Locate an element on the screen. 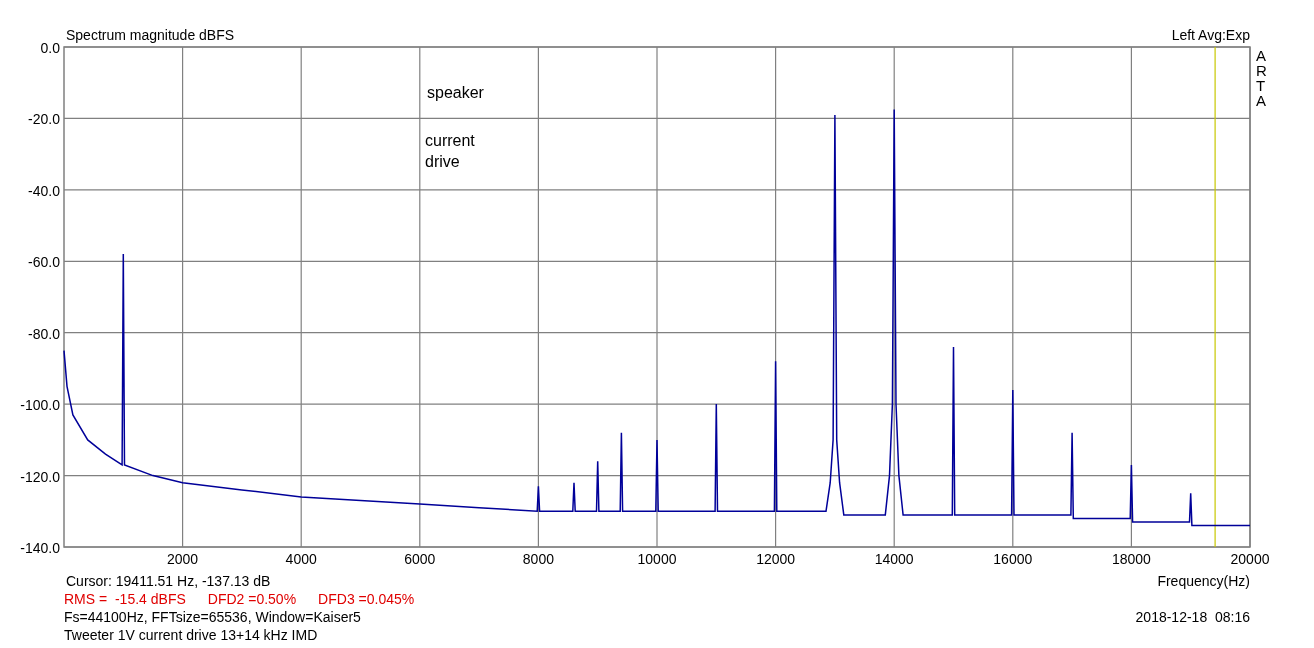 The height and width of the screenshot is (648, 1314). chart-title: Spectrum magnitude dBFS is located at coordinates (150, 35).